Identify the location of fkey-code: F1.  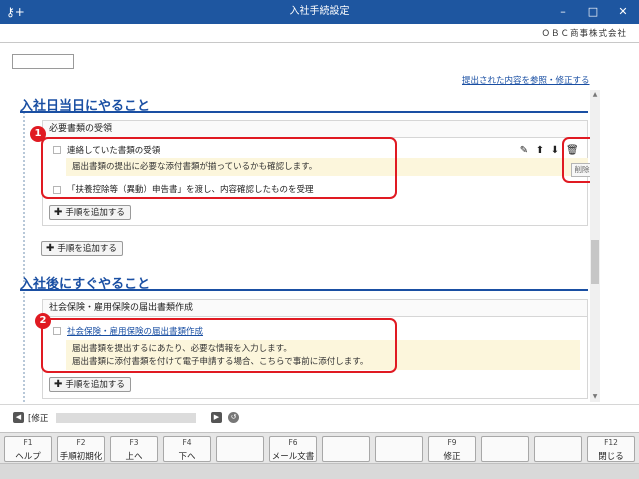
(28, 442).